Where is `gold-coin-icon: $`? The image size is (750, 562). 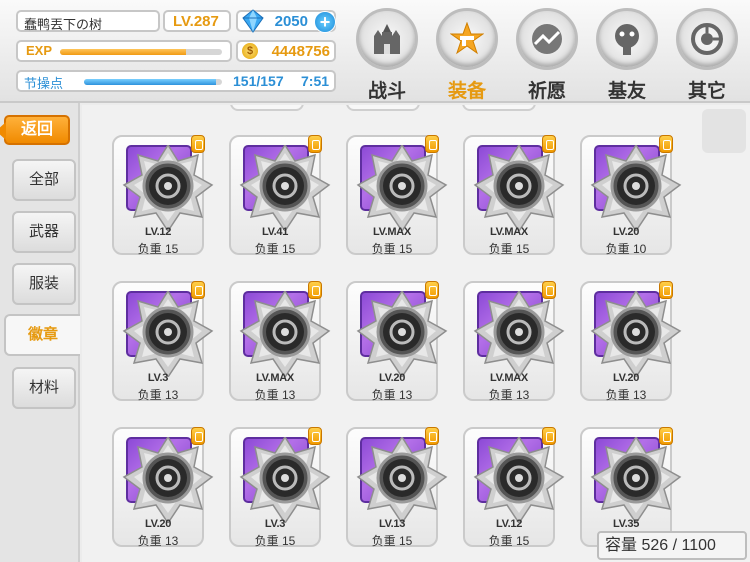
gold-coin-icon: $ is located at coordinates (250, 51).